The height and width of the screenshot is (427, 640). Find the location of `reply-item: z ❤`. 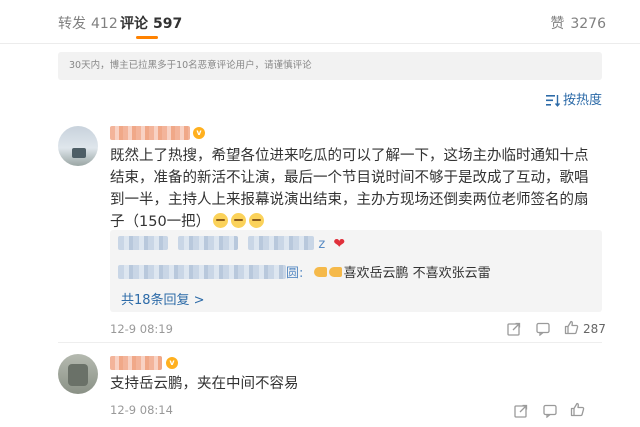

reply-item: z ❤ is located at coordinates (231, 244).